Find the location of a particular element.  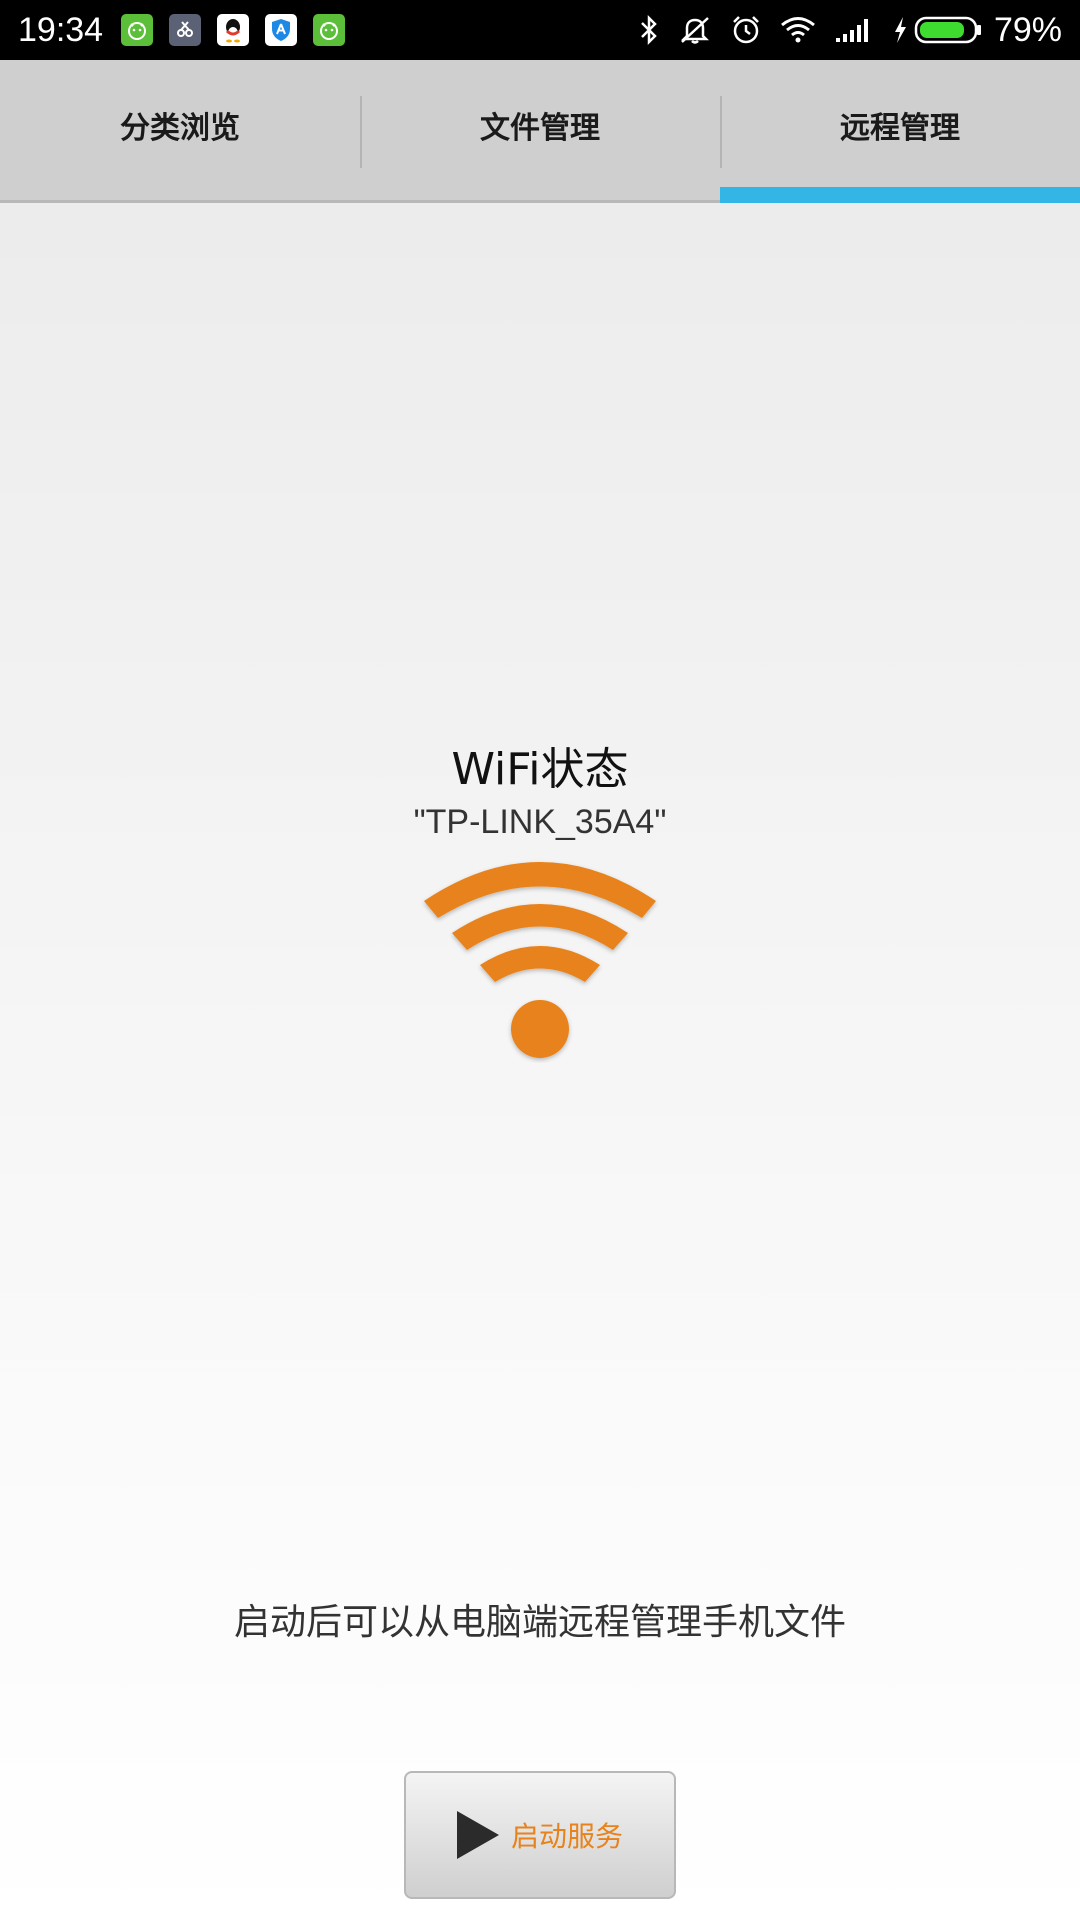

battery-percent: 79% is located at coordinates (1027, 29).